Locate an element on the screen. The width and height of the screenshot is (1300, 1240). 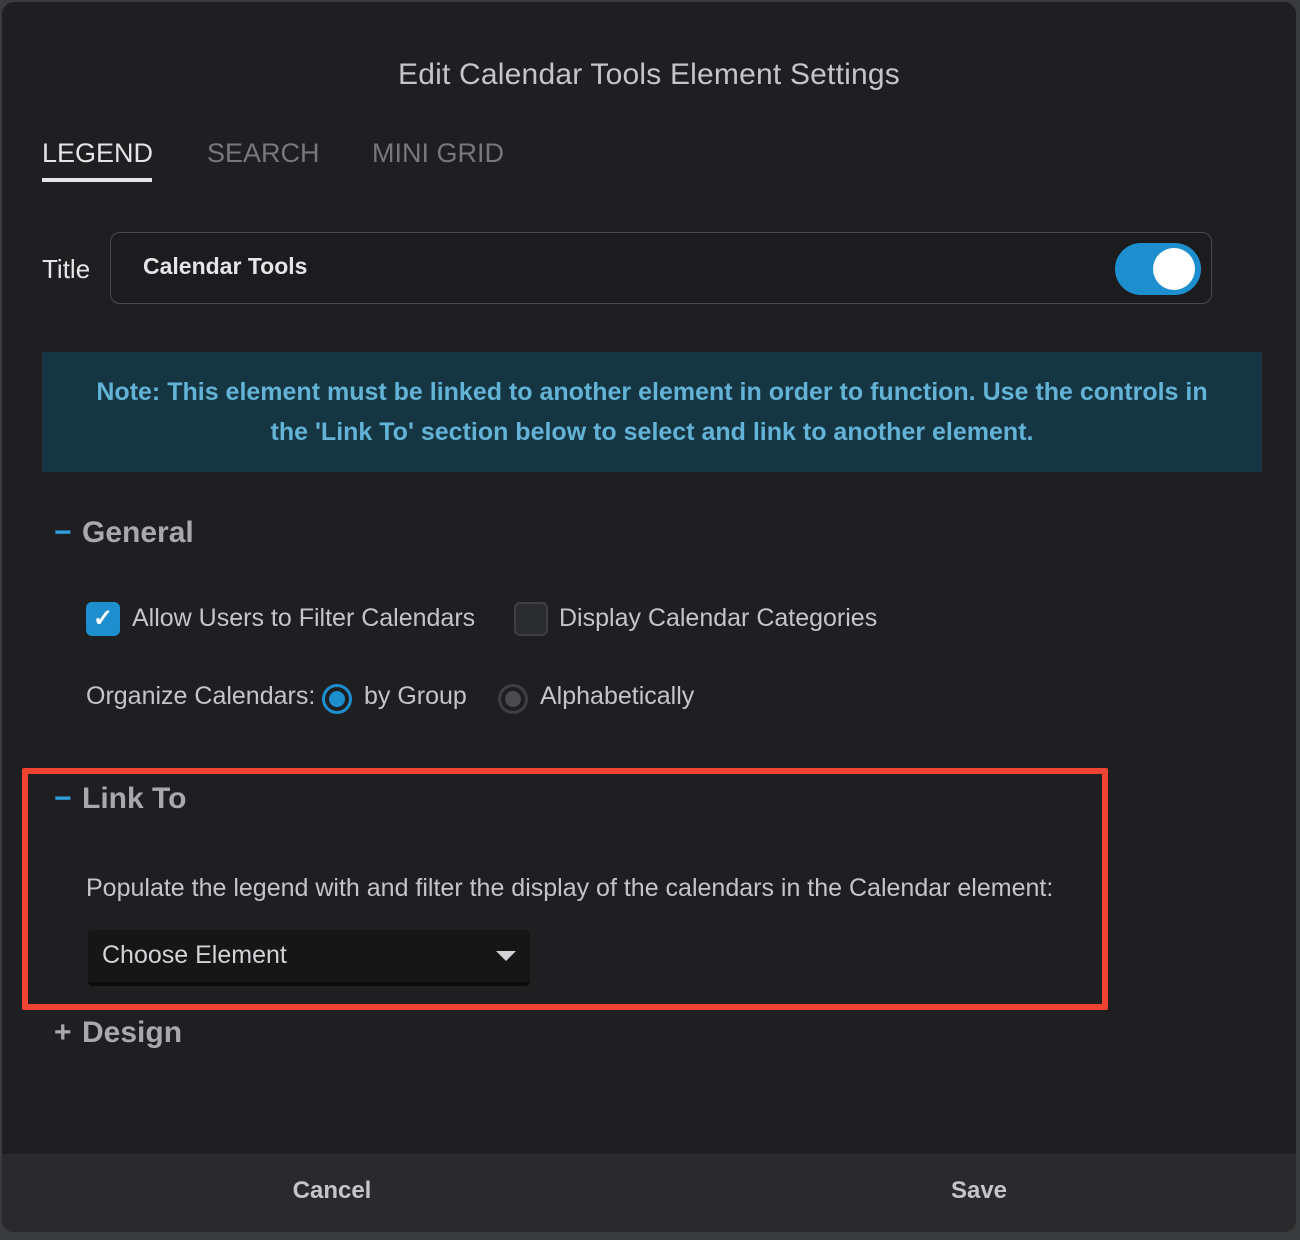
tab-legend: LEGEND is located at coordinates (97, 153).